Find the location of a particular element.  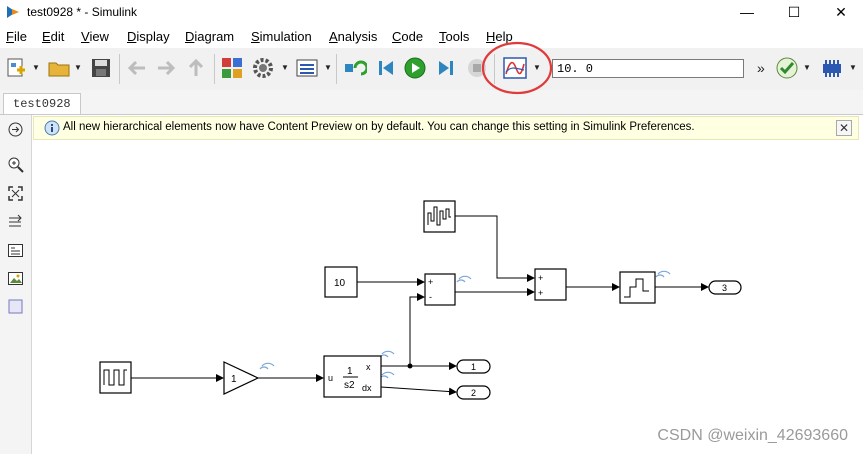

explorer-dropdown-arrow: ▼ is located at coordinates (328, 67).